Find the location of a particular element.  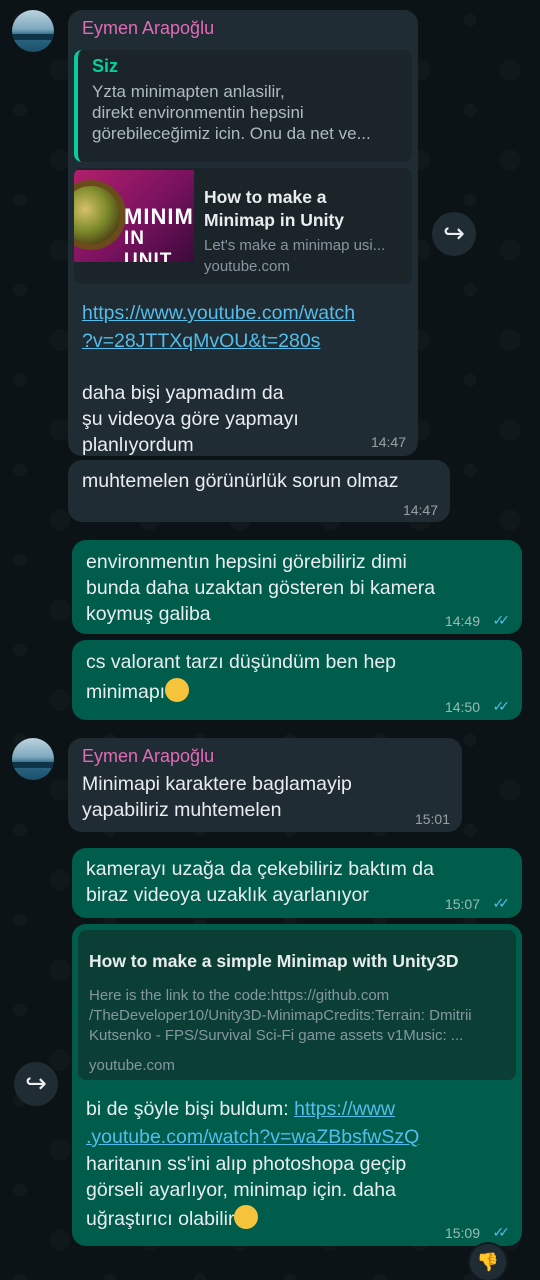

message-text: planlıyordum is located at coordinates (138, 445).